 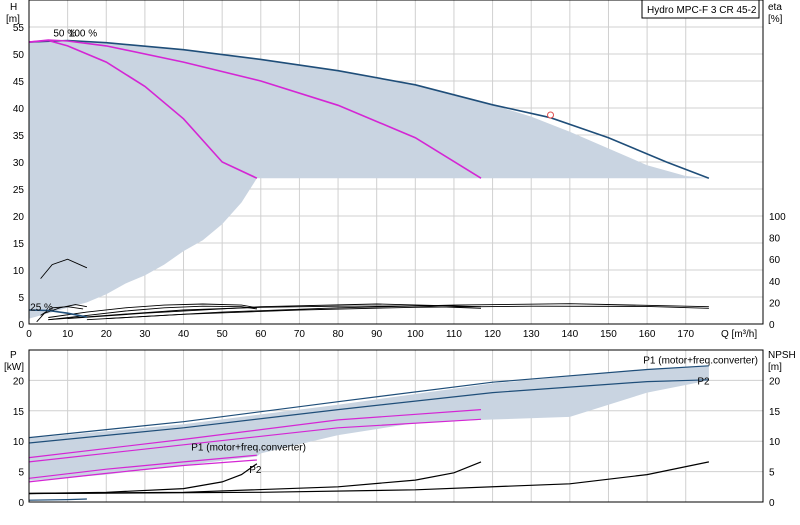 I want to click on p-axis-label: P, so click(x=13, y=355).